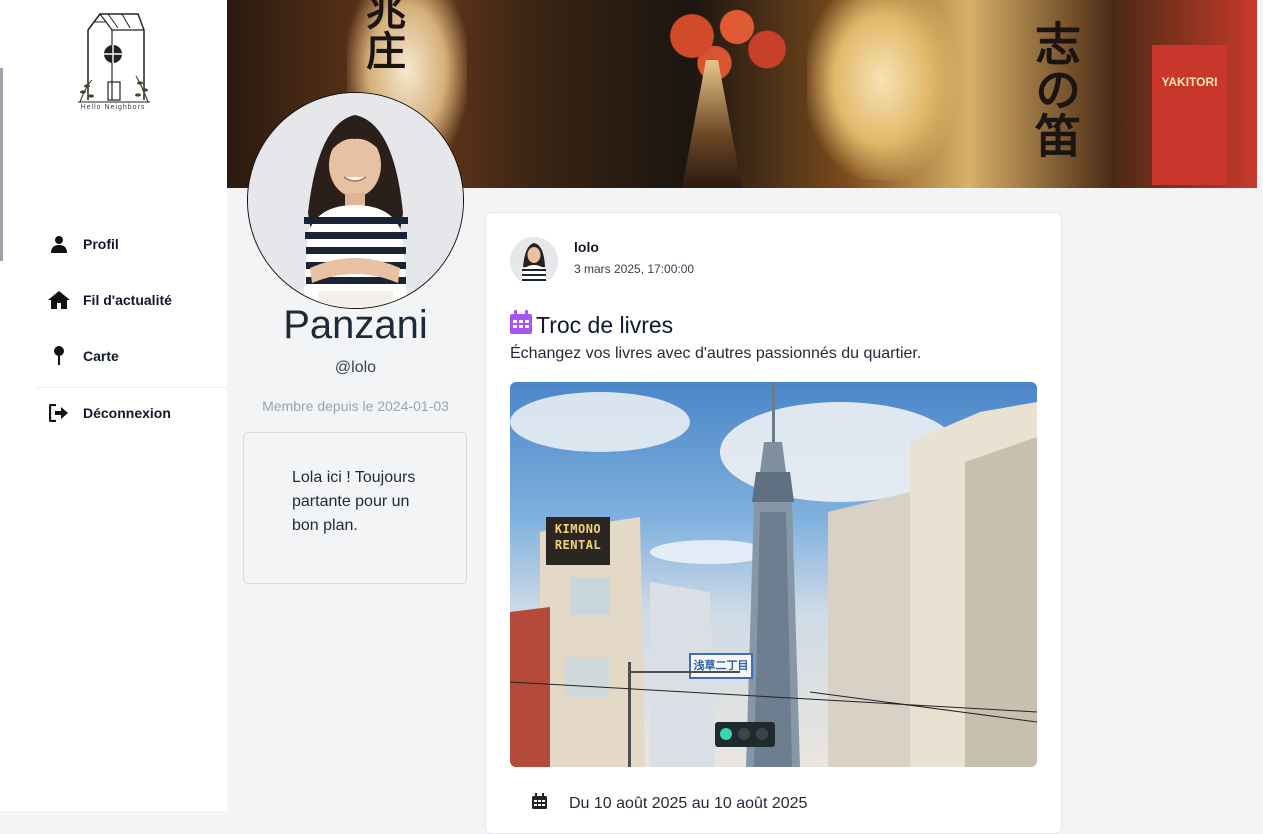 The width and height of the screenshot is (1263, 834). Describe the element at coordinates (127, 413) in the screenshot. I see `sidebar-item-label: Déconnexion` at that location.